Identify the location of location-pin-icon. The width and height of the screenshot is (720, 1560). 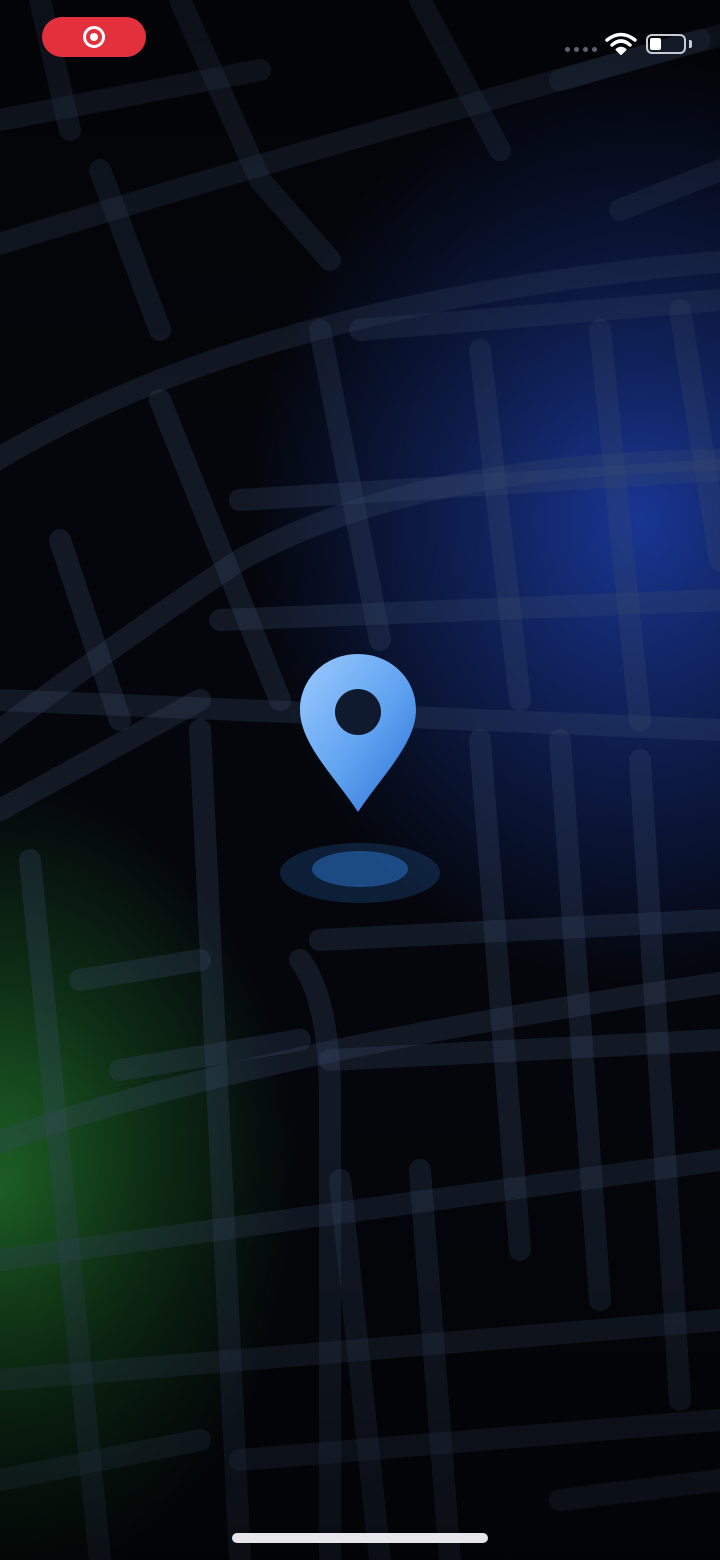
(358, 733).